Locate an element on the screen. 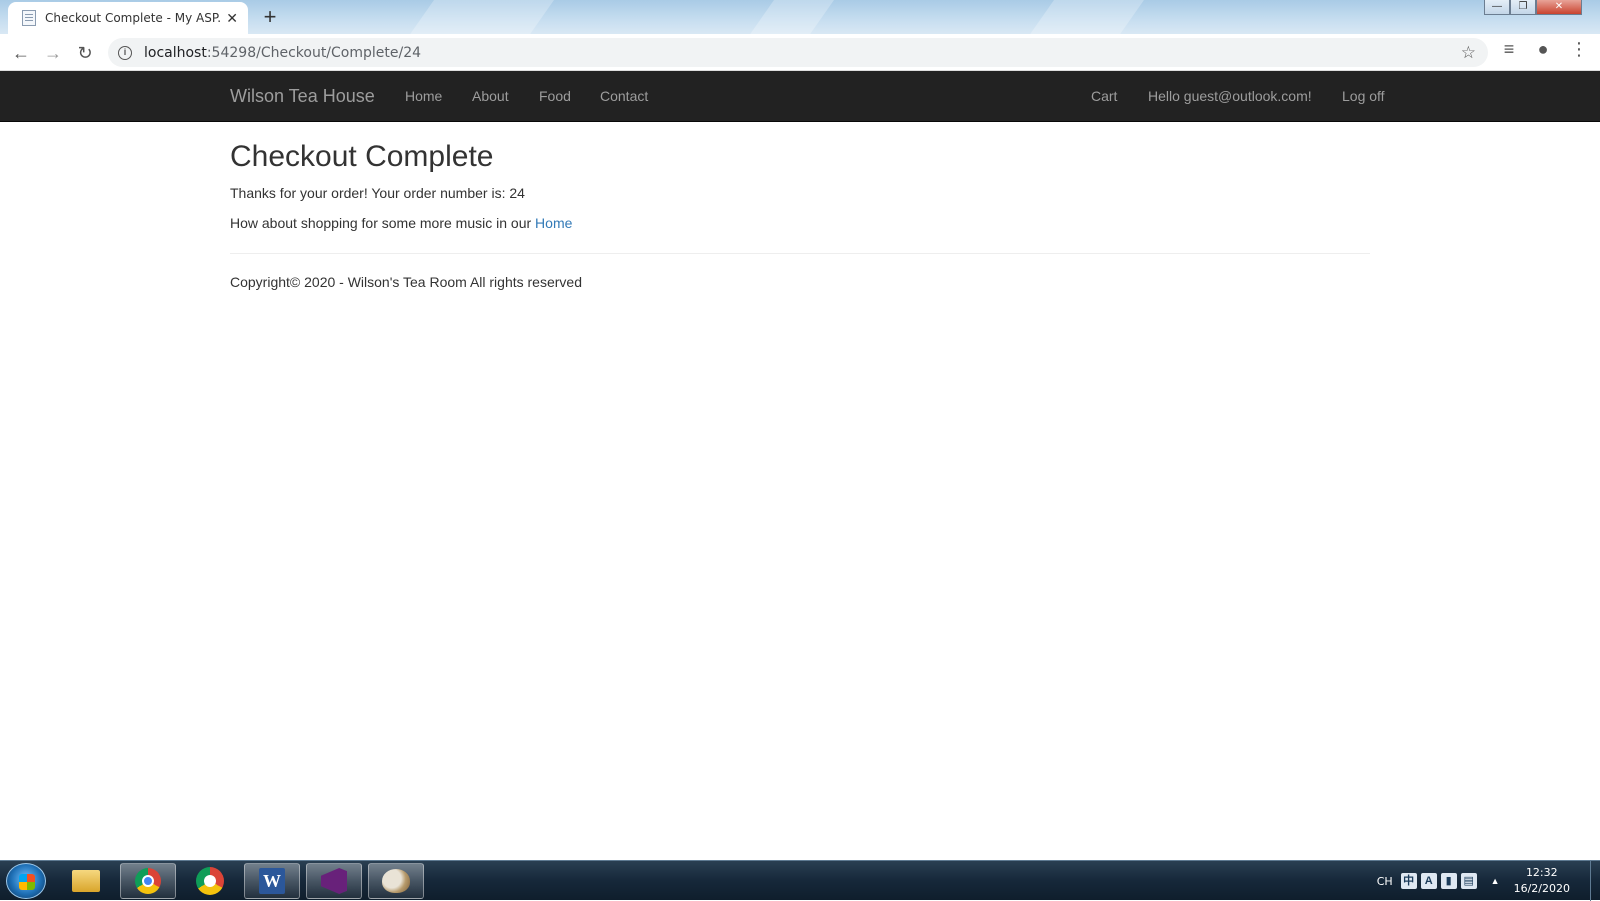  ime-icon: 中 is located at coordinates (1408, 881).